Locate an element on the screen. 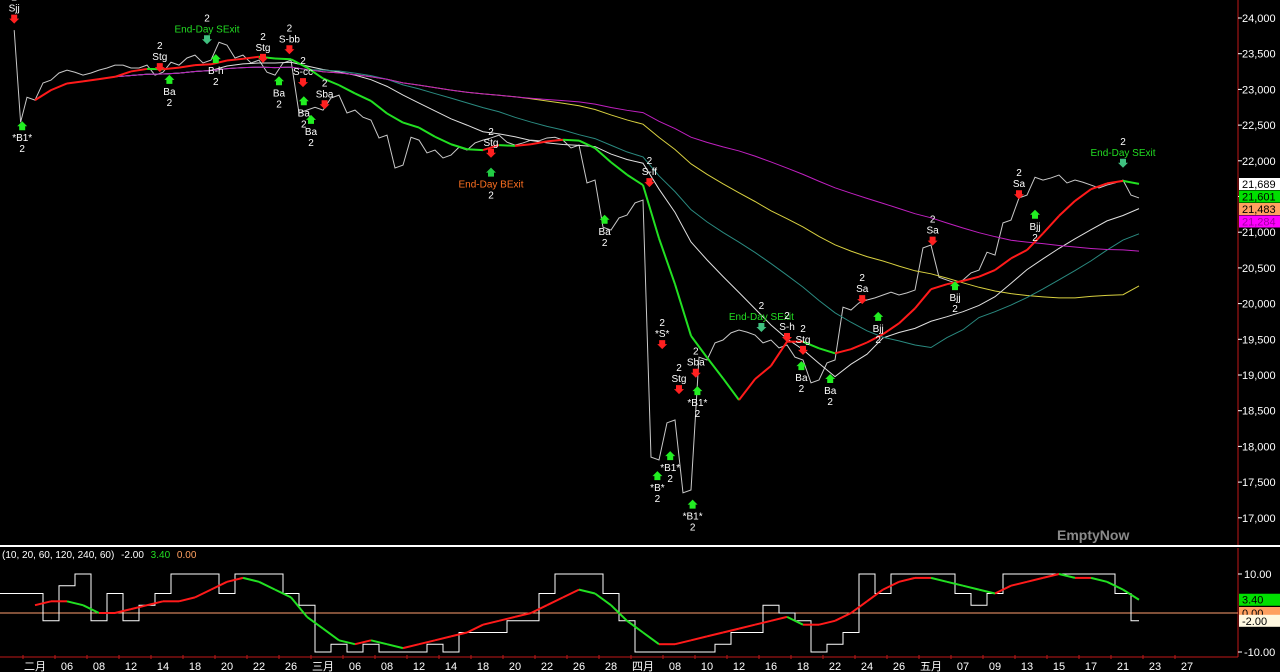 This screenshot has height=672, width=1280. x-tick-label: 16 is located at coordinates (771, 666).